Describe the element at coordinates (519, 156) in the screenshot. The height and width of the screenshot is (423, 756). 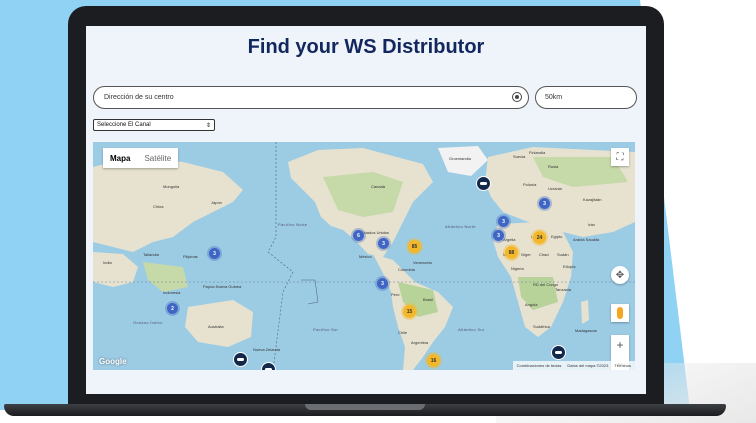
I see `place-label-suecia: Suecia` at that location.